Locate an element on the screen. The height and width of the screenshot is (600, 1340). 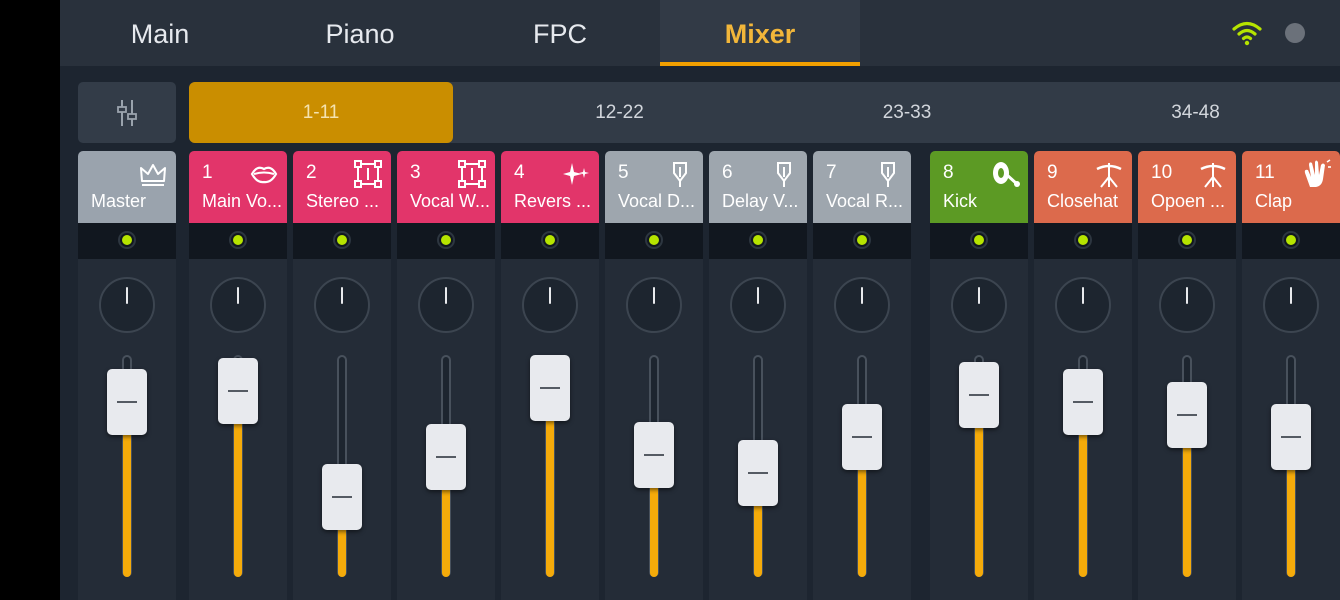
mixer-channel: Master is located at coordinates (127, 375).